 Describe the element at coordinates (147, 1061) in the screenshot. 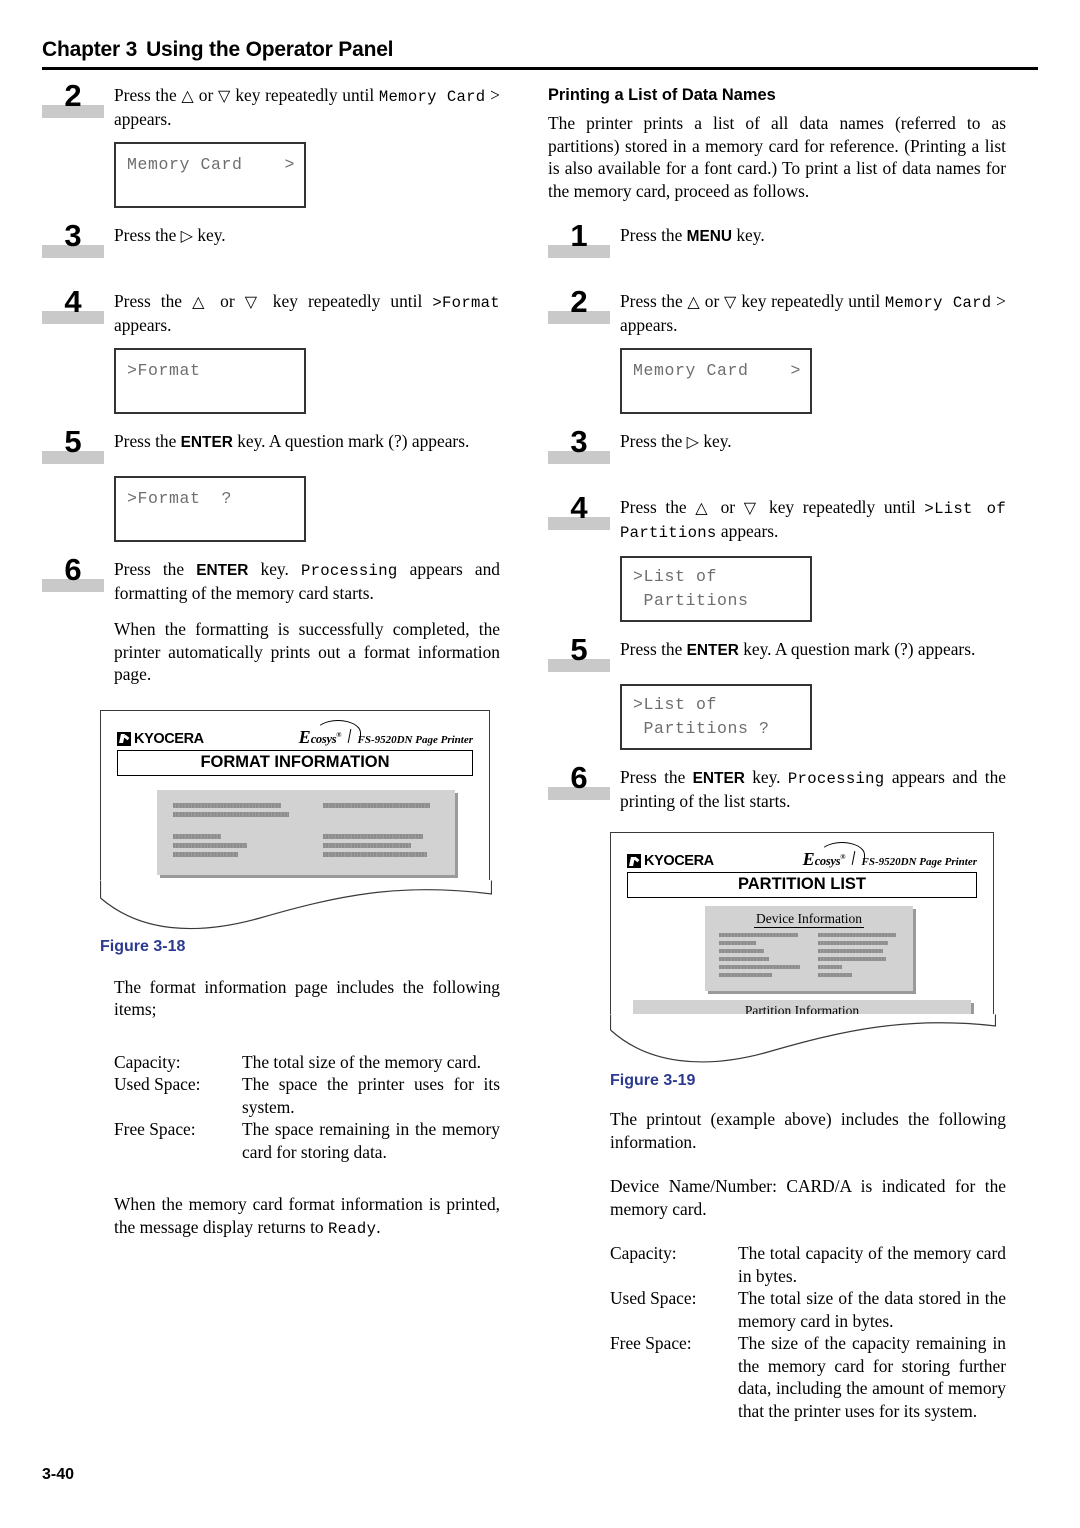

I see `definition-term: Capacity:` at that location.